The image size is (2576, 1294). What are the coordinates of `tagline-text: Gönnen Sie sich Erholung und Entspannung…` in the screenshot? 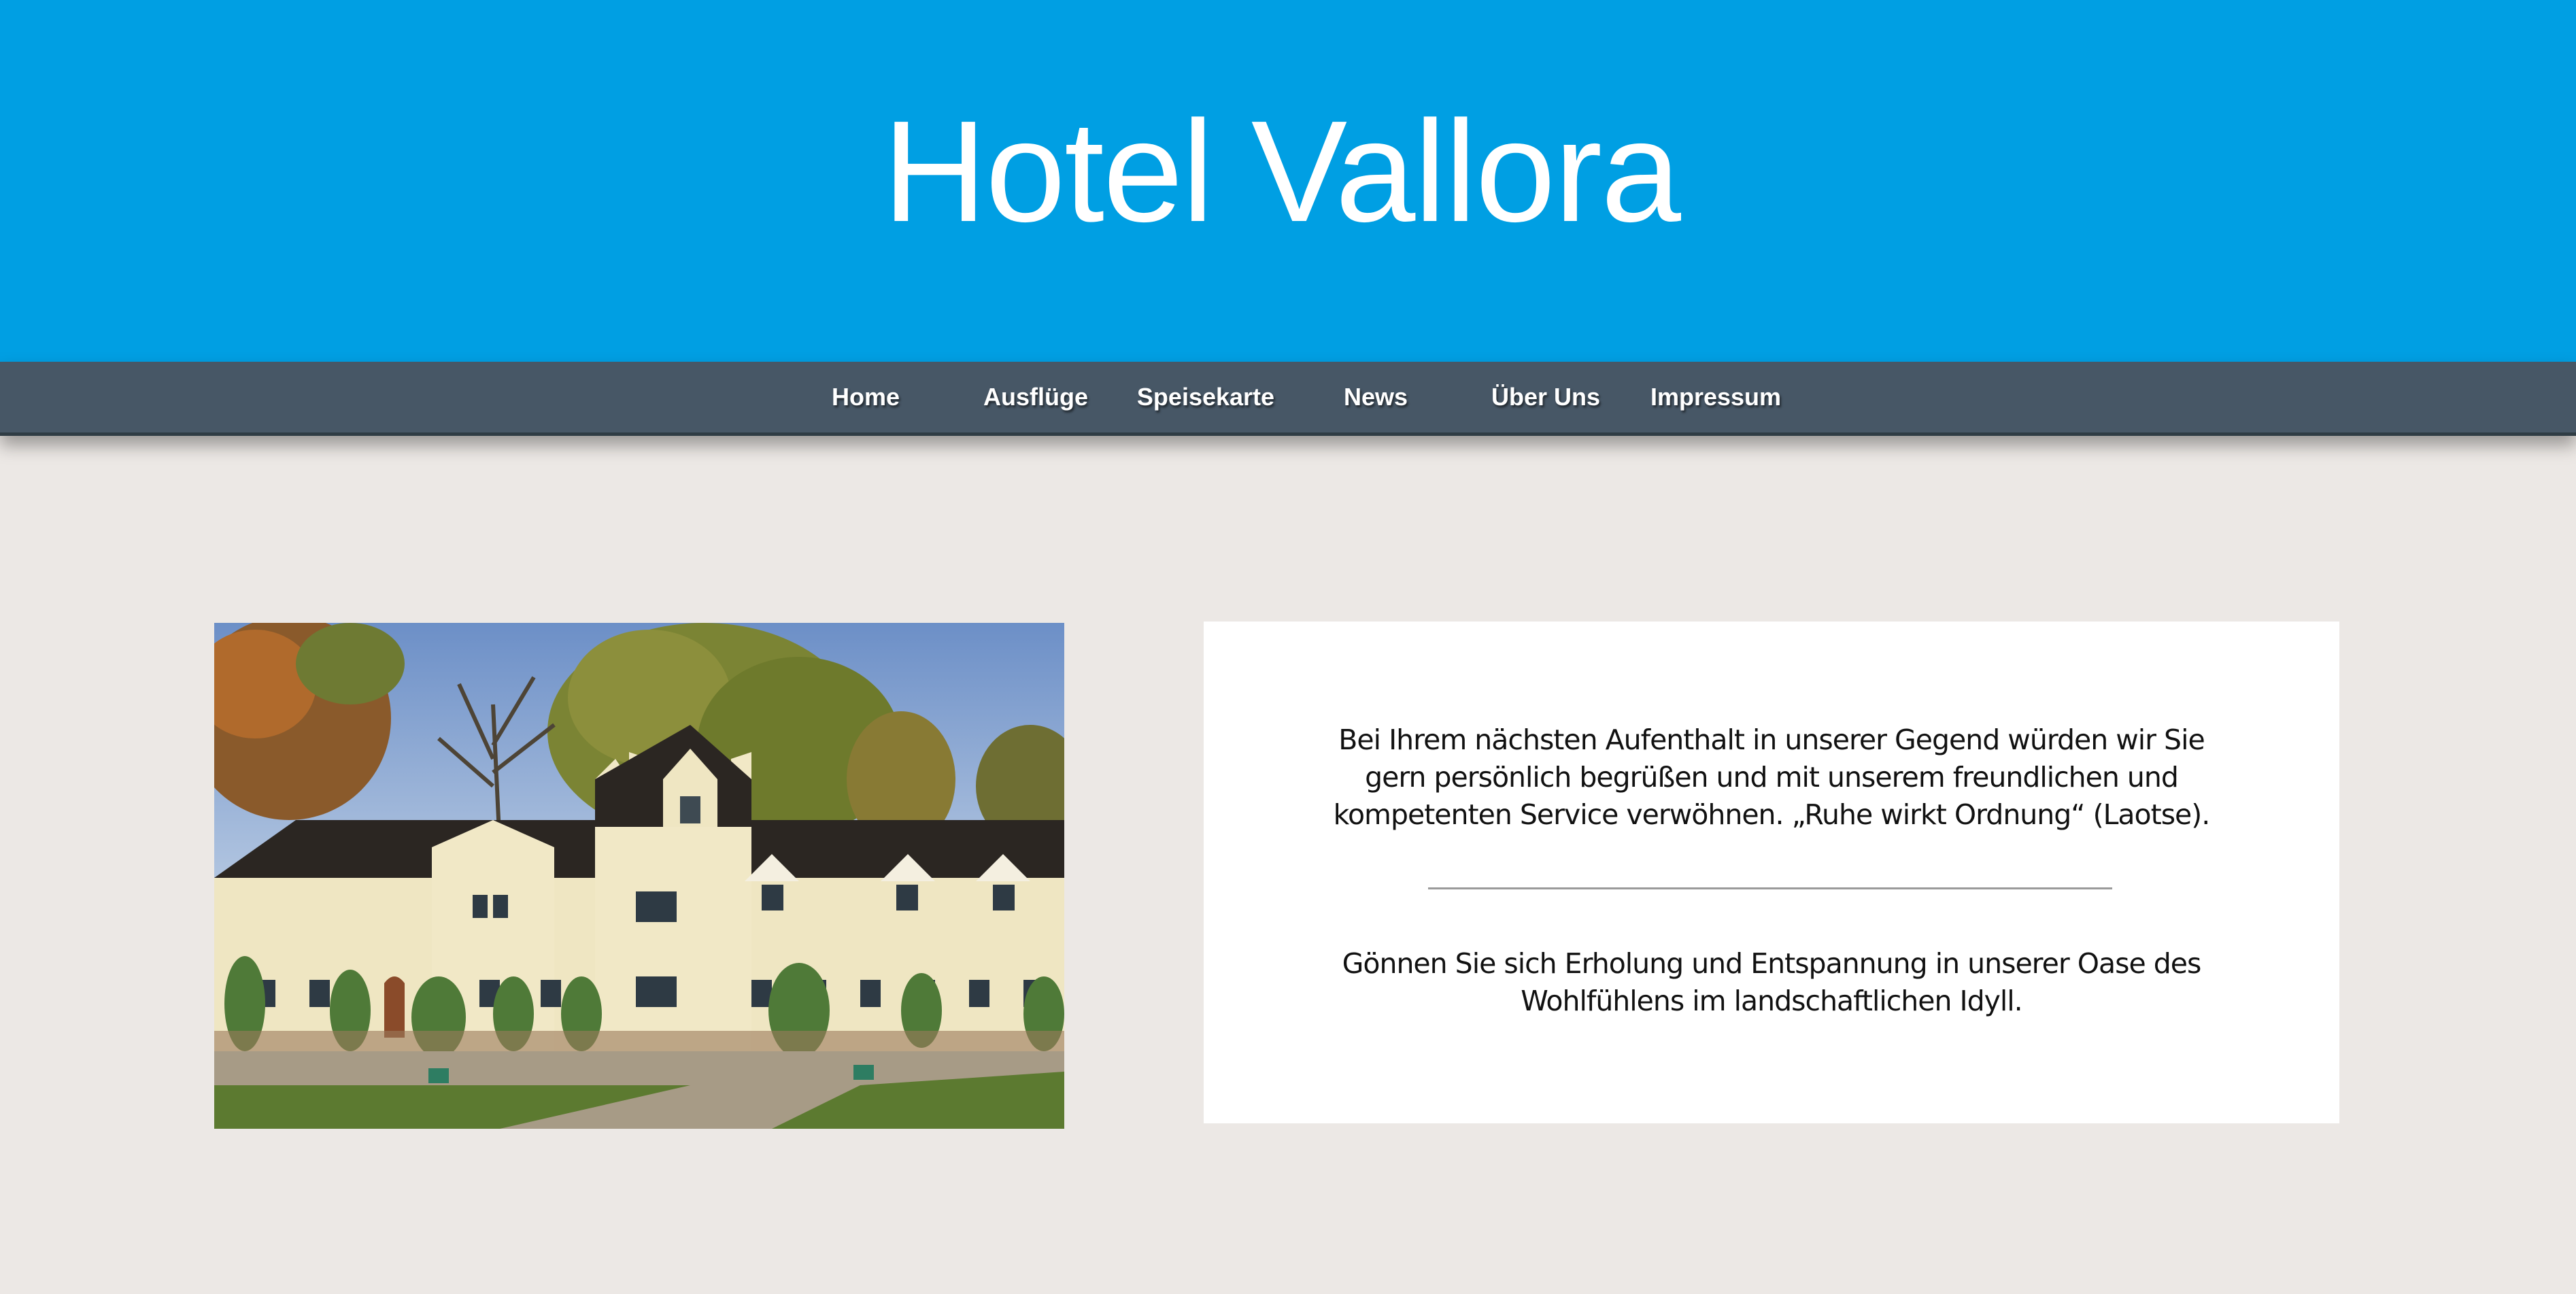 It's located at (1771, 982).